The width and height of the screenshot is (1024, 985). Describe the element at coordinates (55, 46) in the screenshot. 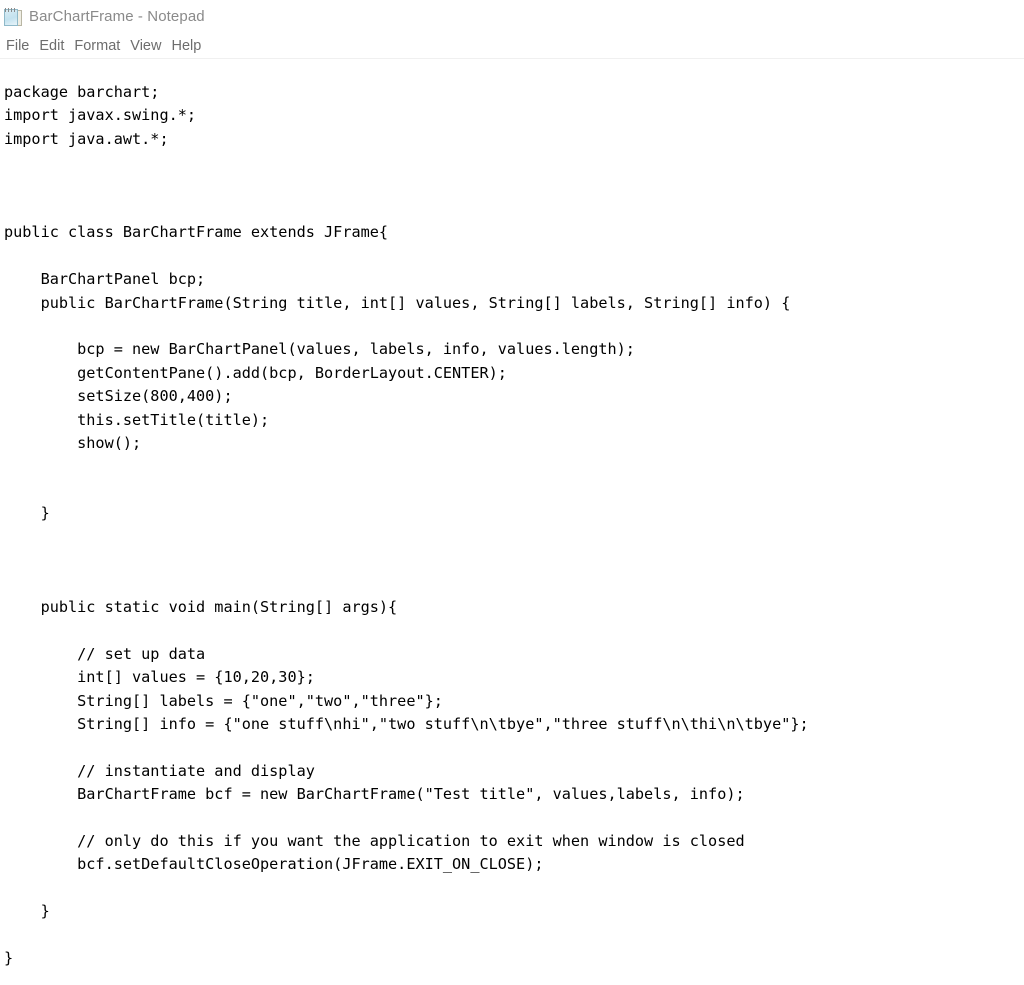

I see `menu-item-edit: Edit` at that location.